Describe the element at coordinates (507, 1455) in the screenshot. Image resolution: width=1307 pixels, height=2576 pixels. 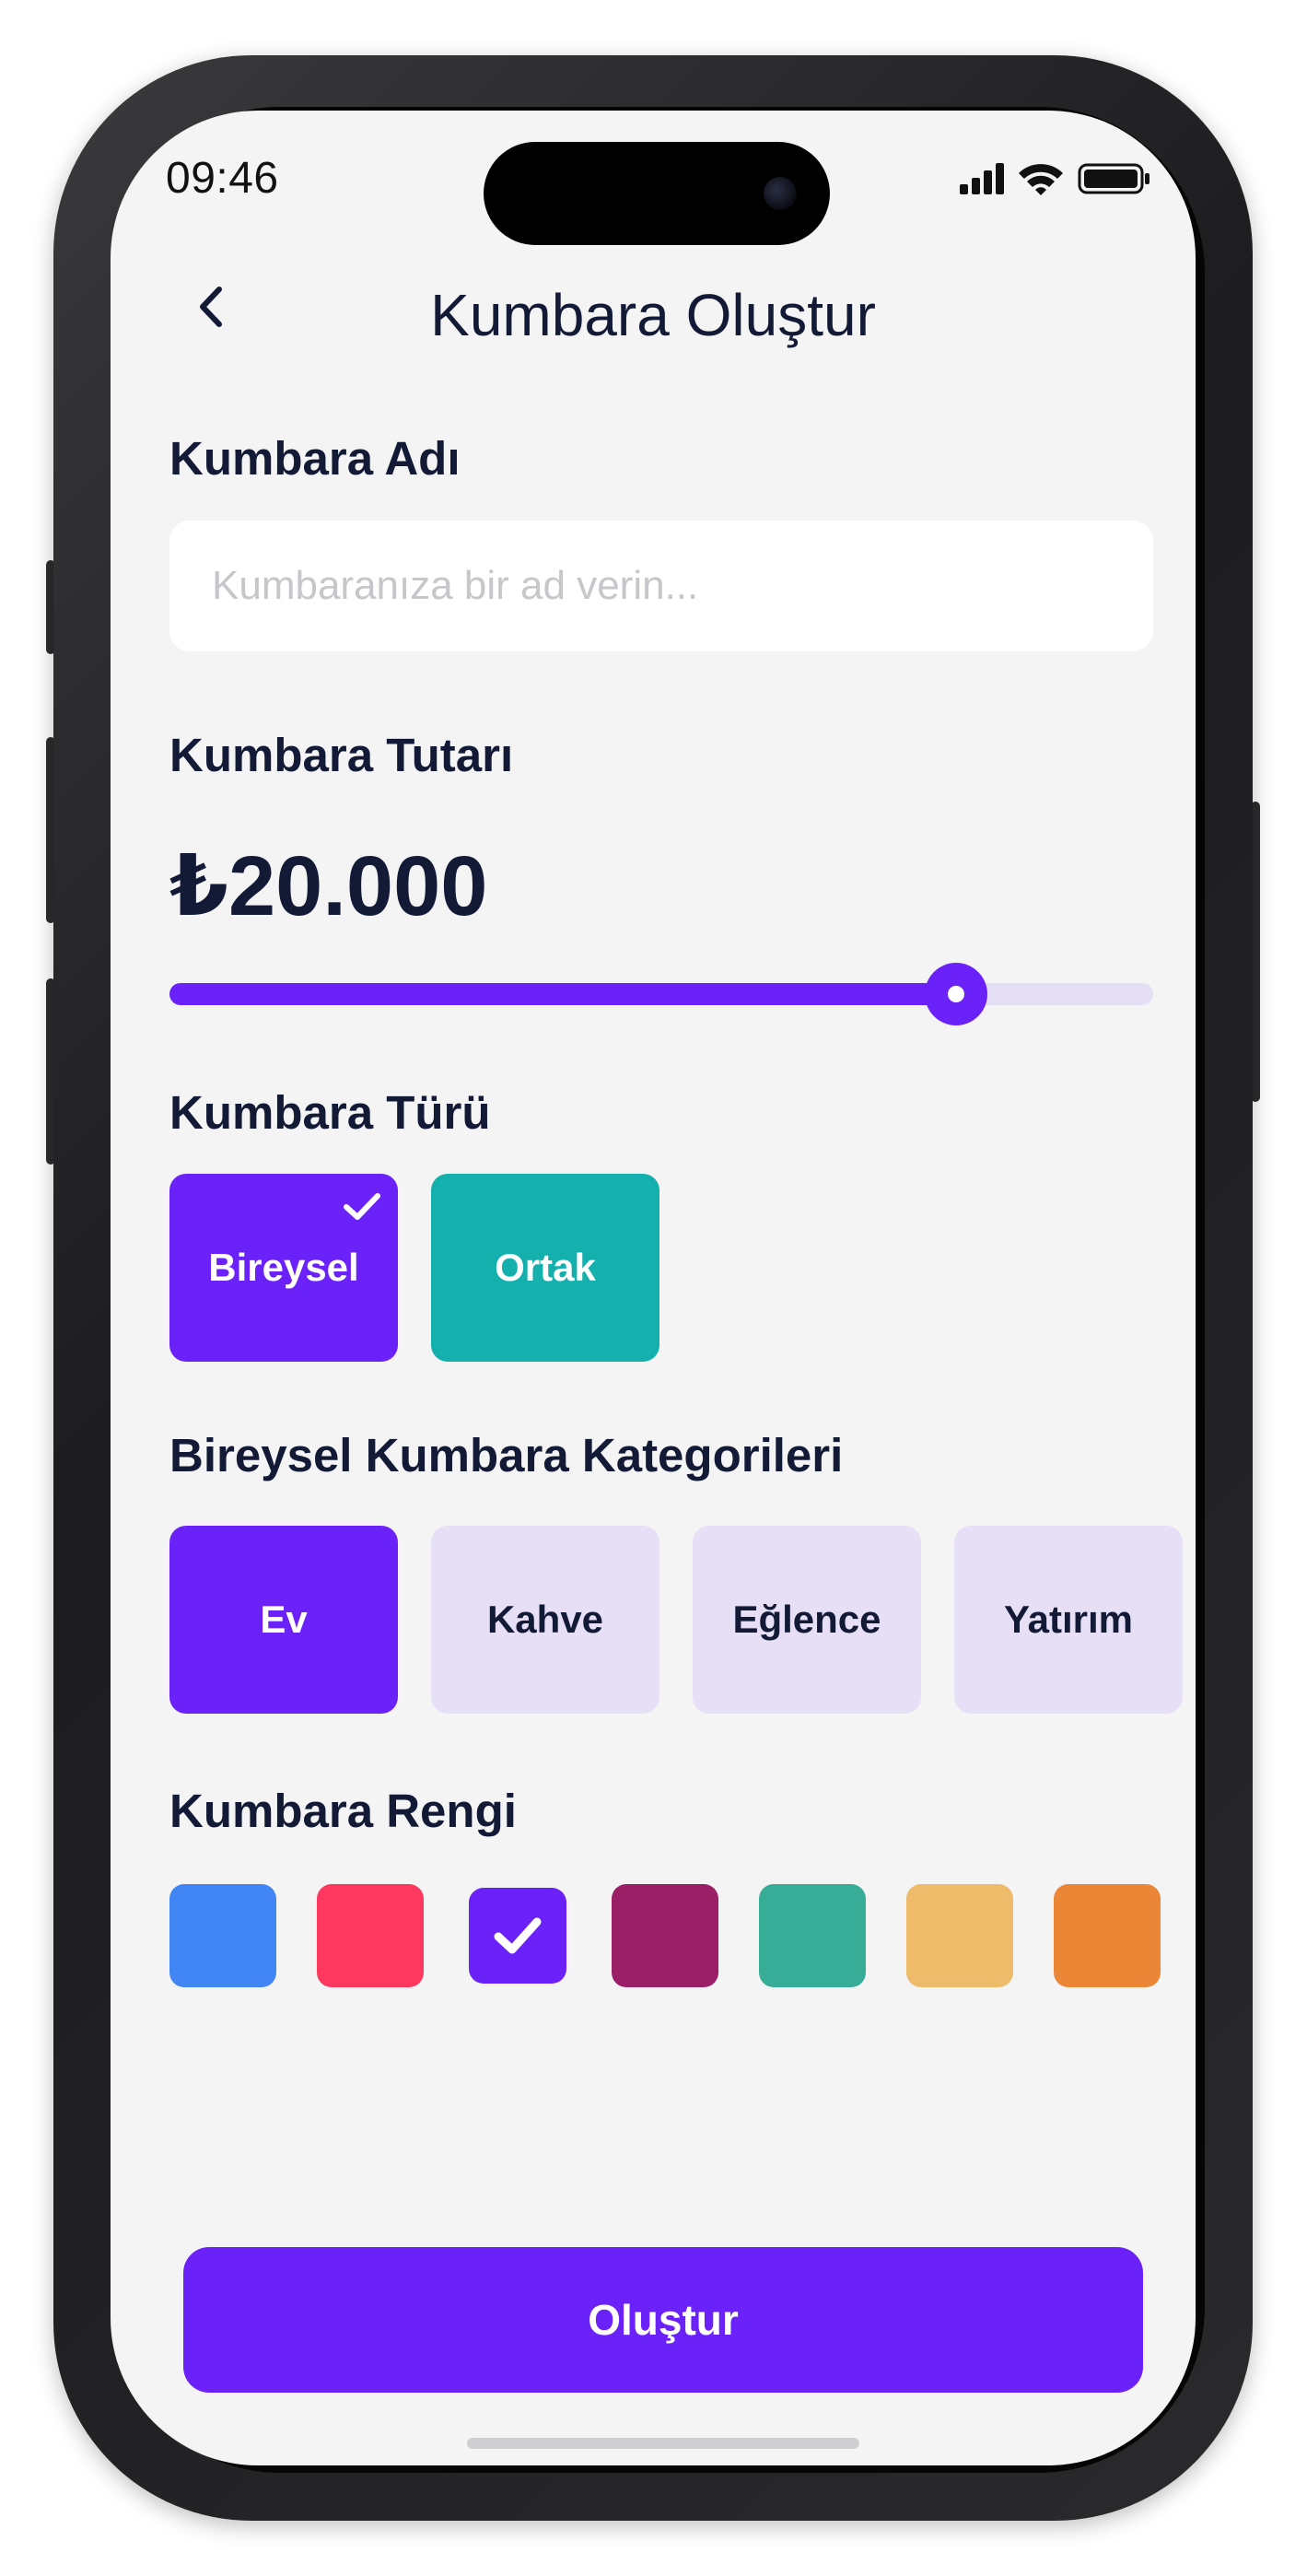
I see `category-label: Bireysel Kumbara Kategorileri` at that location.